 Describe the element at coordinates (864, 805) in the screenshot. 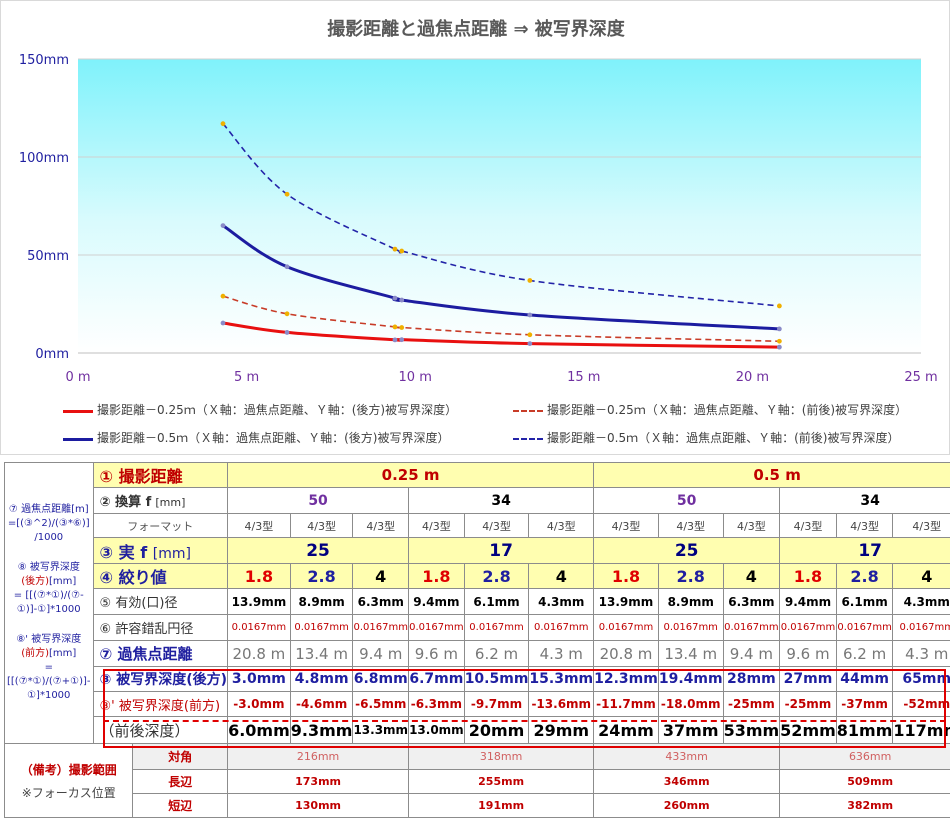

I see `value-short-side: 382mm` at that location.